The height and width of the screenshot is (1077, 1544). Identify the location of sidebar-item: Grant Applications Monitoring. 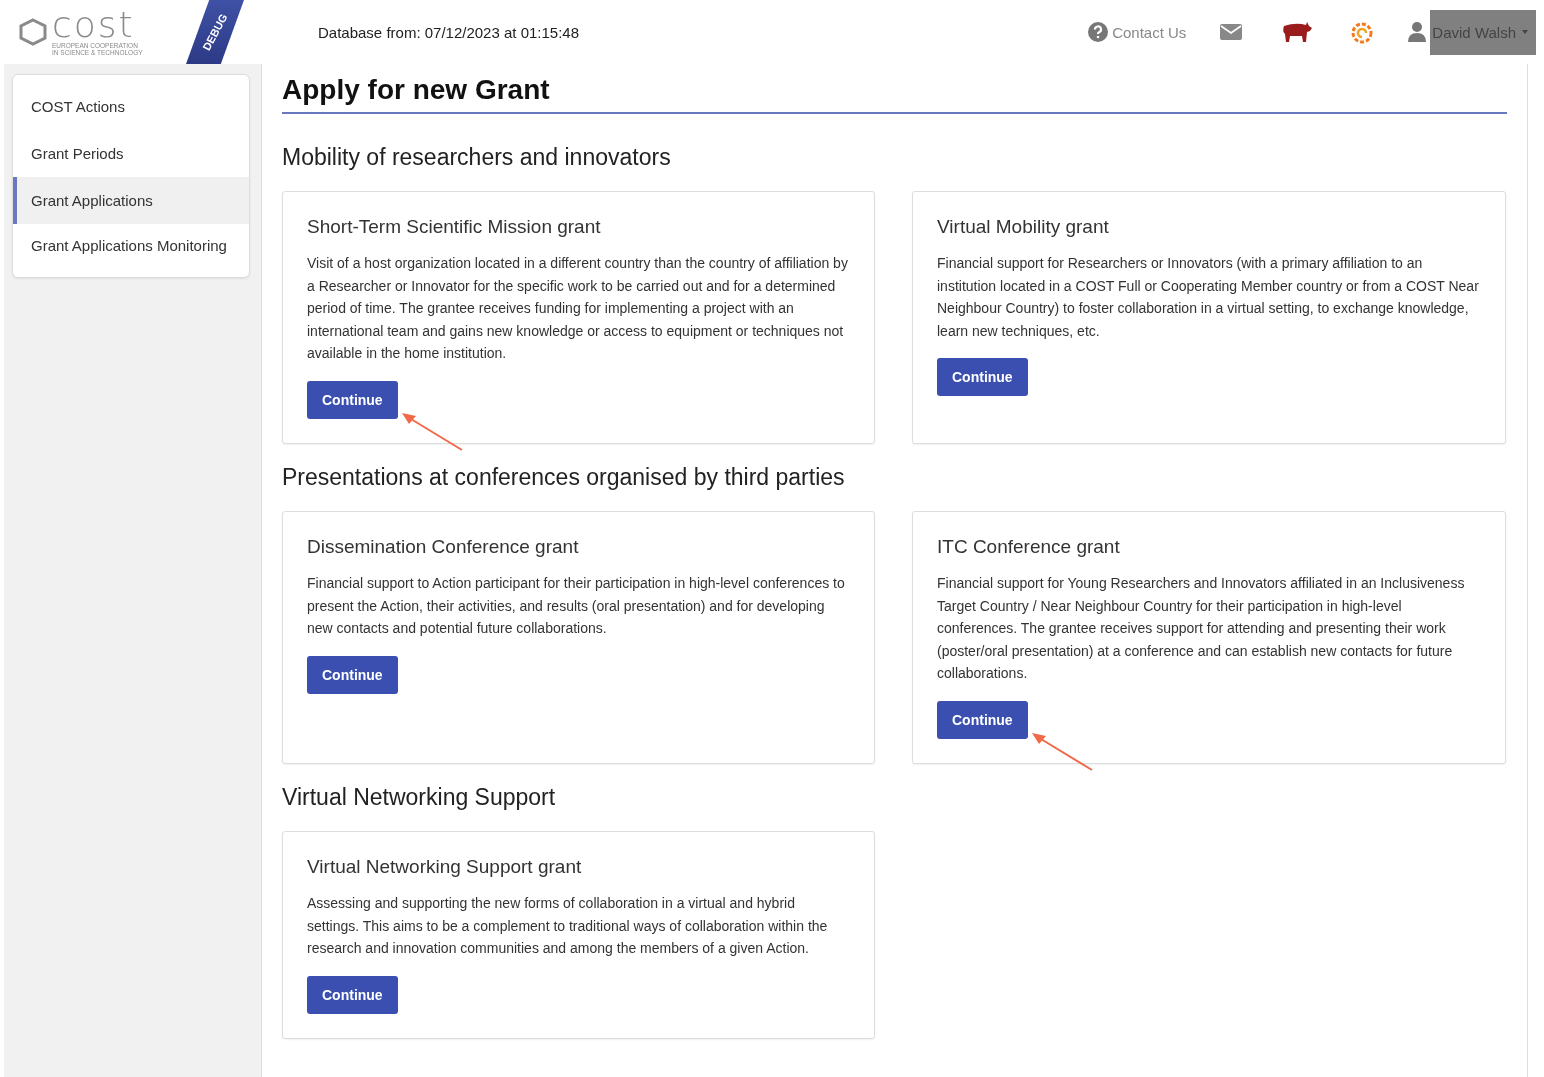
(131, 246).